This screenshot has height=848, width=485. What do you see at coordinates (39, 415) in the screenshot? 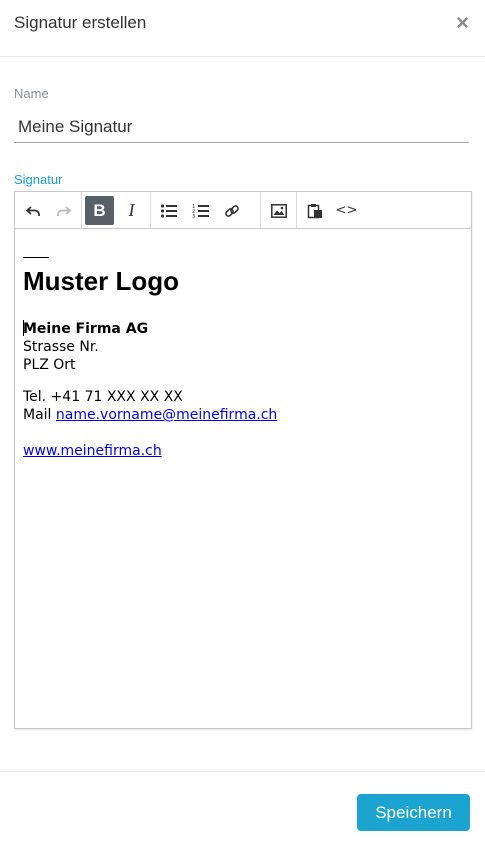
I see `mail-prefix: Mail` at bounding box center [39, 415].